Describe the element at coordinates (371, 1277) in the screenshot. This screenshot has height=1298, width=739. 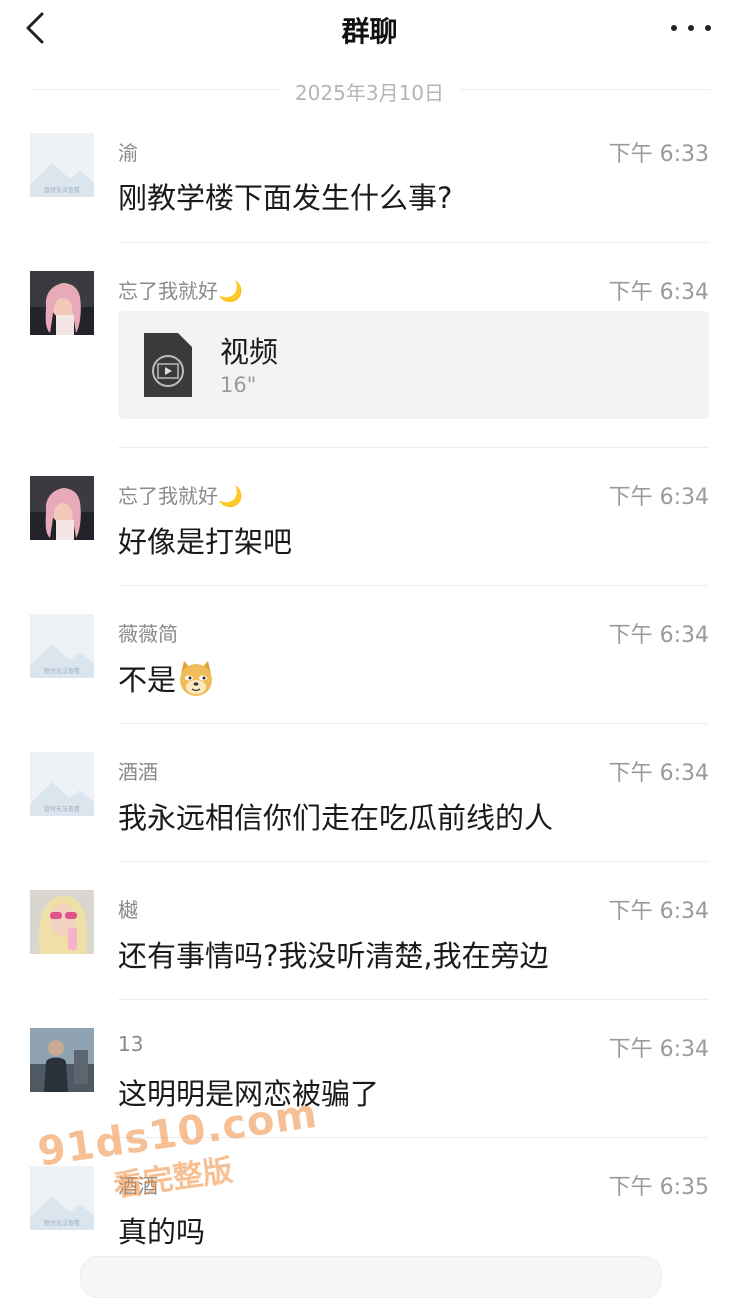
I see `message-input-bar` at that location.